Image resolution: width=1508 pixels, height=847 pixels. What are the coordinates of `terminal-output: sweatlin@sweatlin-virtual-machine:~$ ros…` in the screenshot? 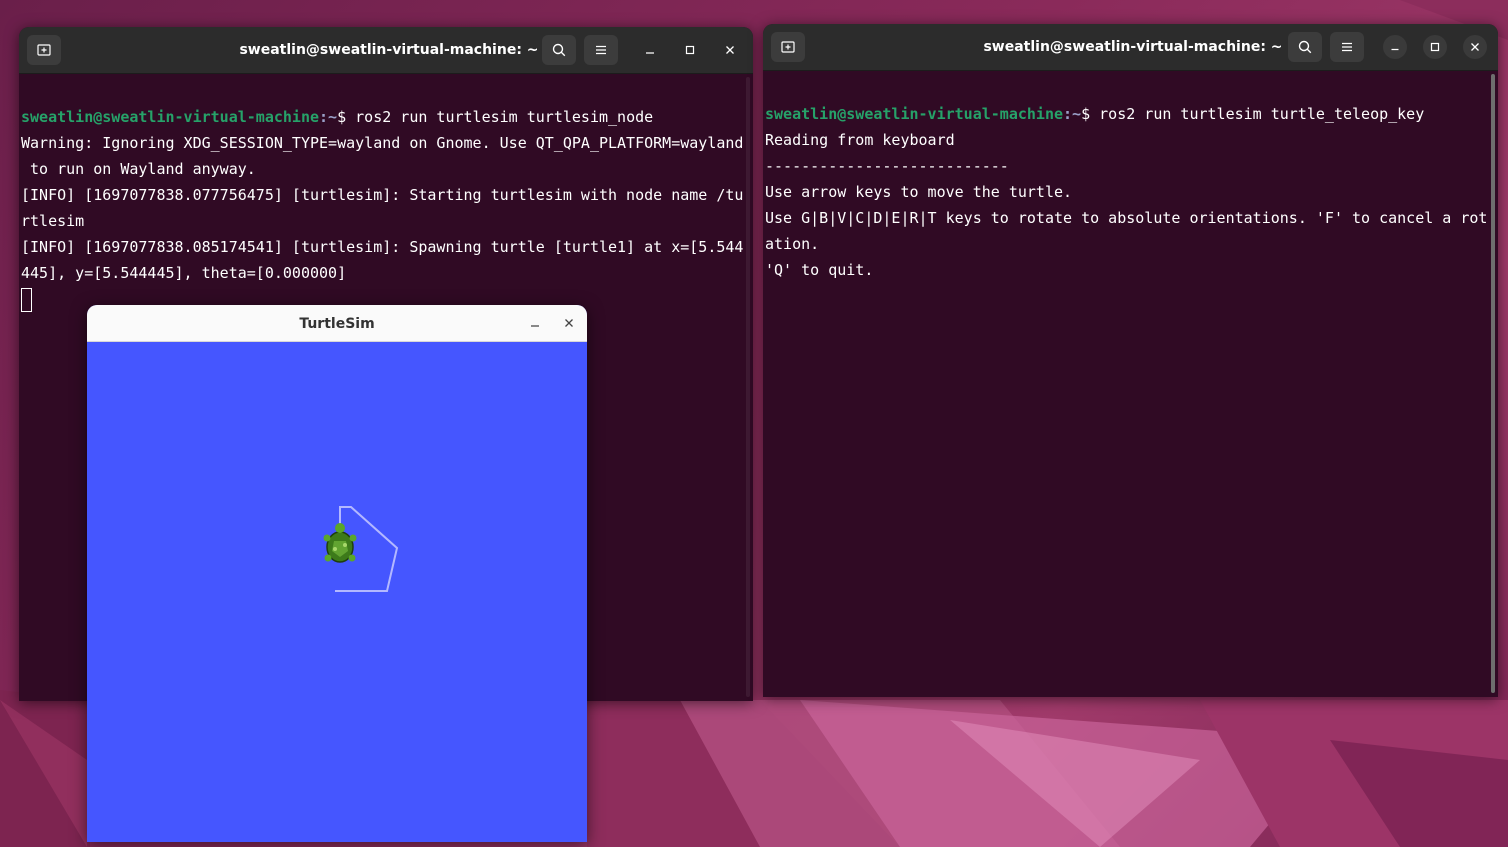 It's located at (1126, 205).